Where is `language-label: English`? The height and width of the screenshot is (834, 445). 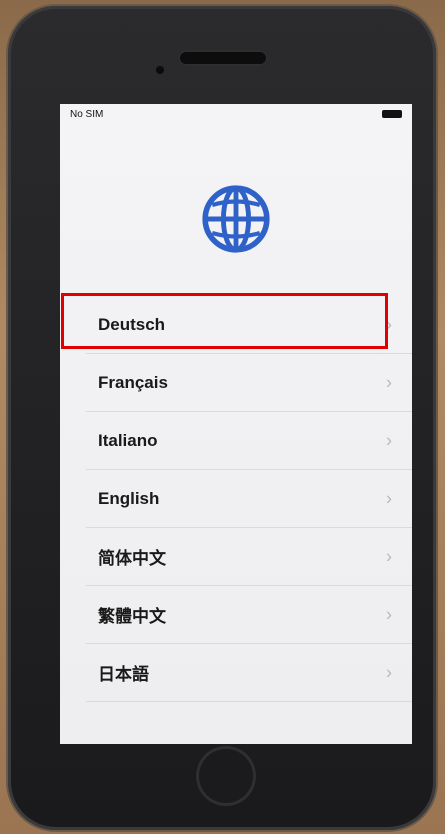 language-label: English is located at coordinates (129, 498).